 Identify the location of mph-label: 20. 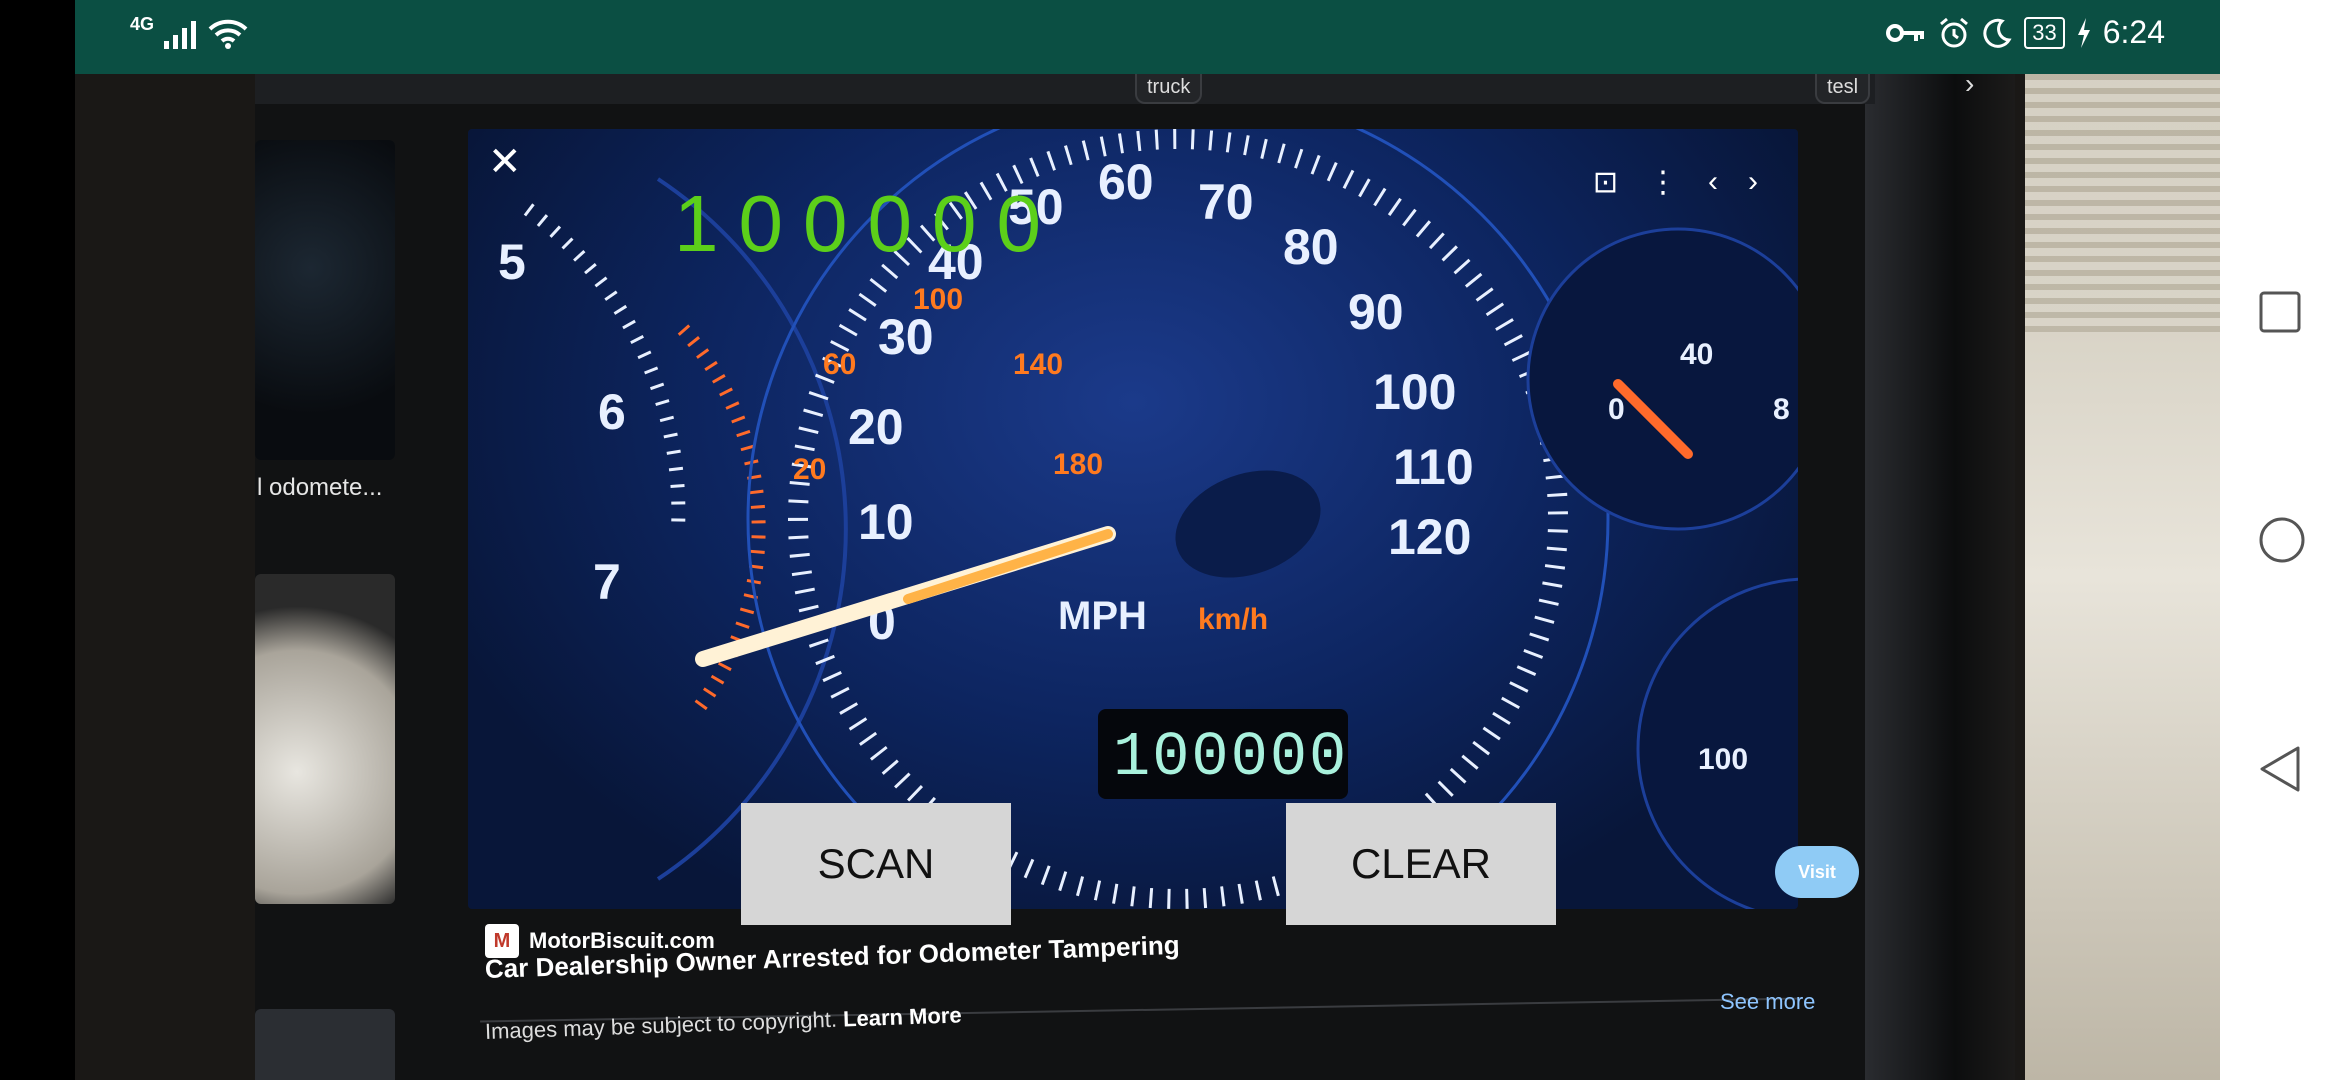
(876, 427).